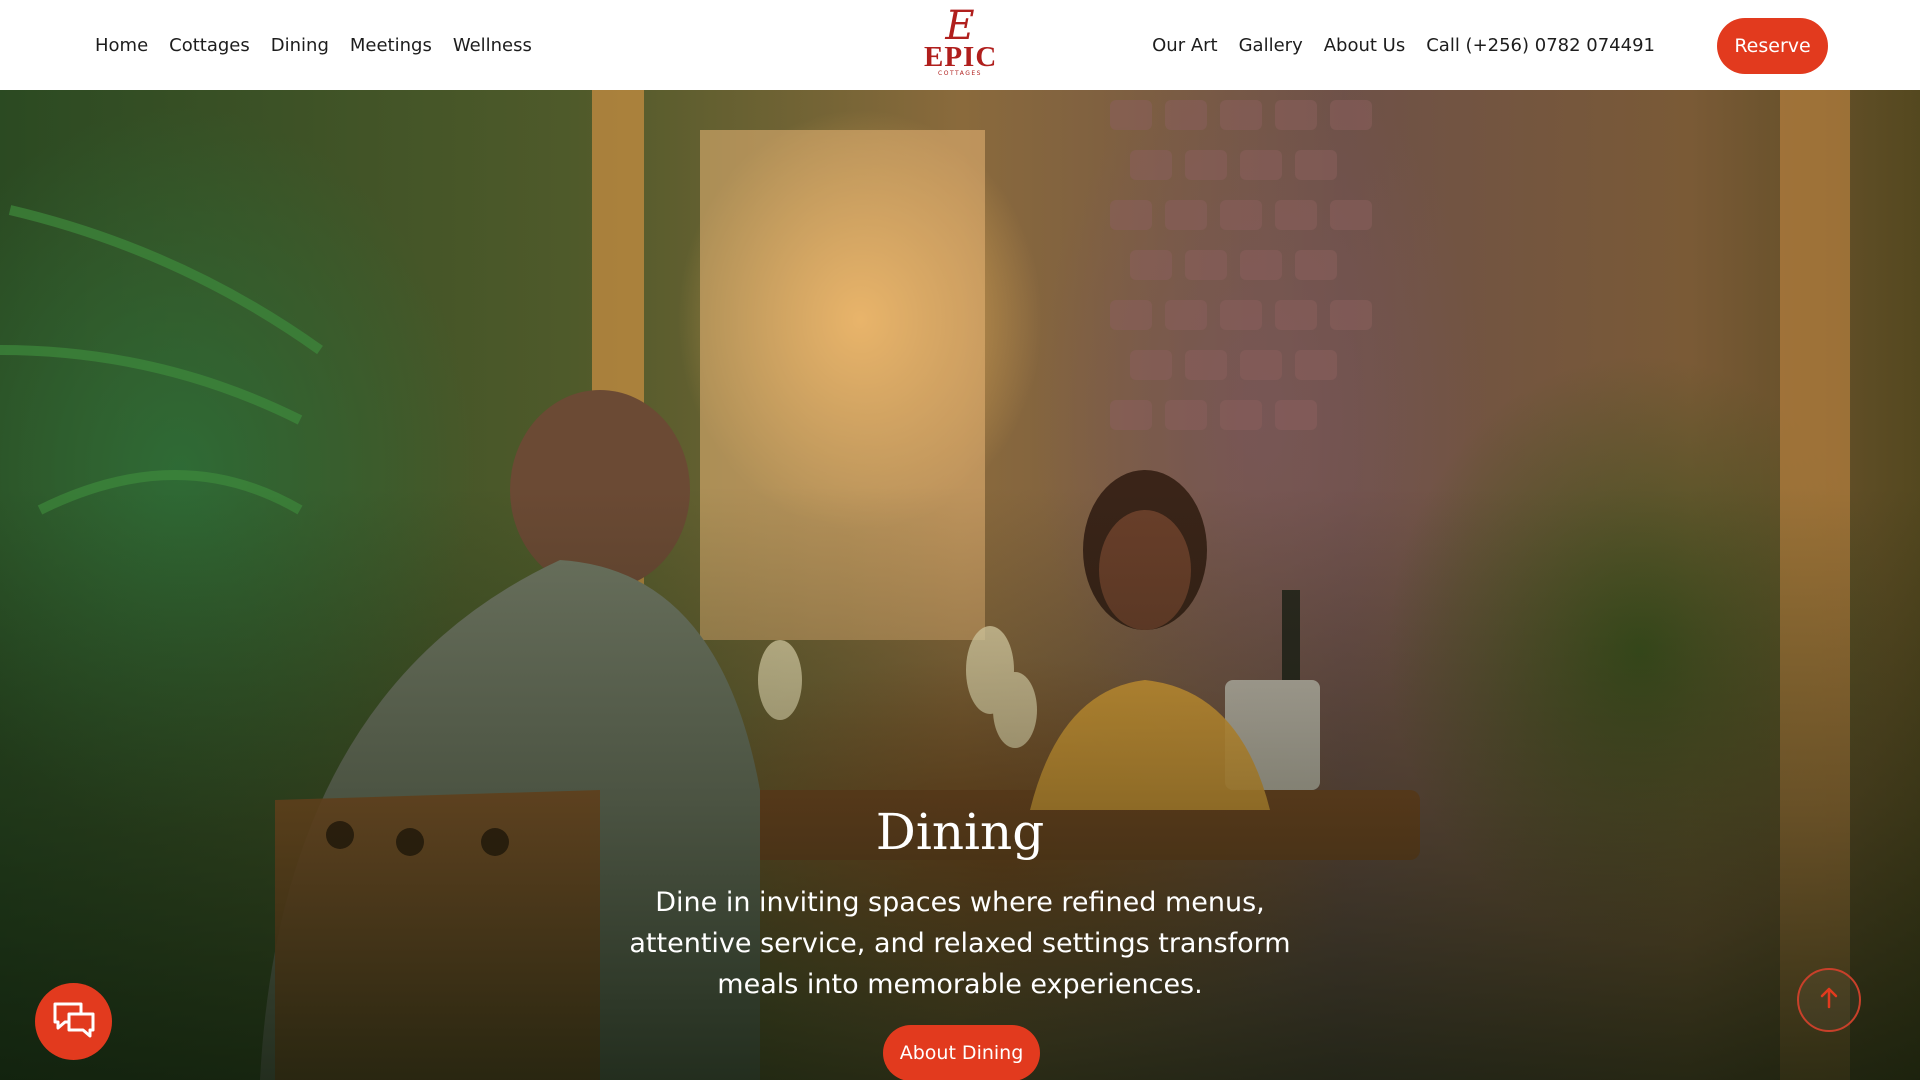  I want to click on scroll-to-top-button, so click(1829, 1000).